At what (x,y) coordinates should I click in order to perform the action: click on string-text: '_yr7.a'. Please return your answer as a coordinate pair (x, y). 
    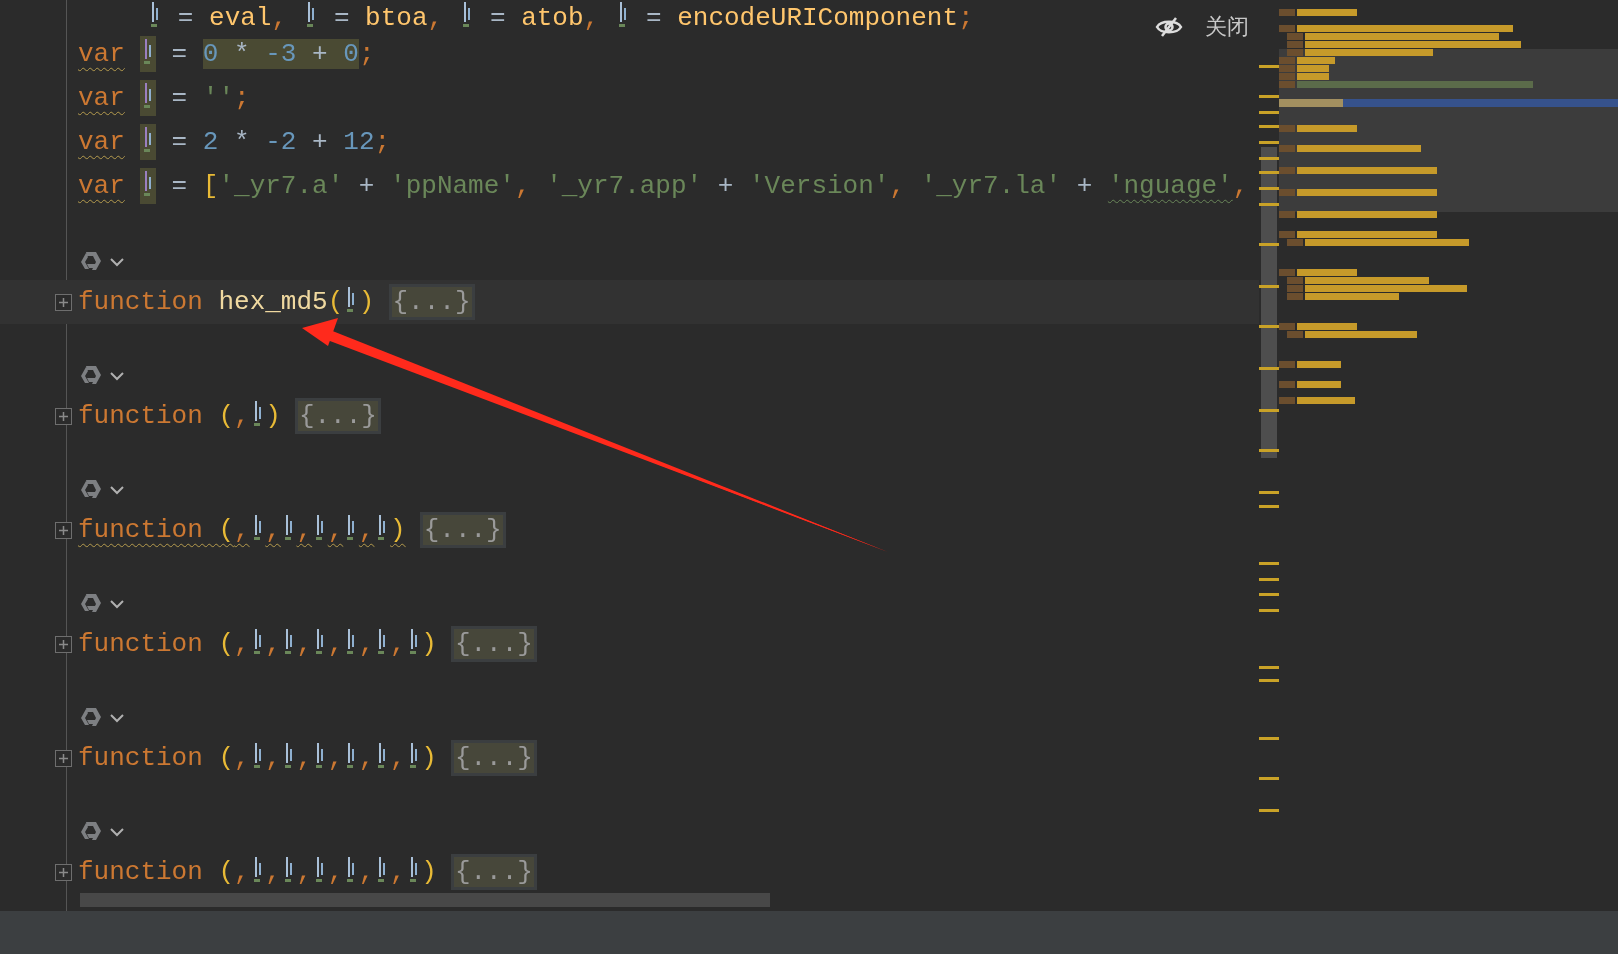
    Looking at the image, I should click on (281, 185).